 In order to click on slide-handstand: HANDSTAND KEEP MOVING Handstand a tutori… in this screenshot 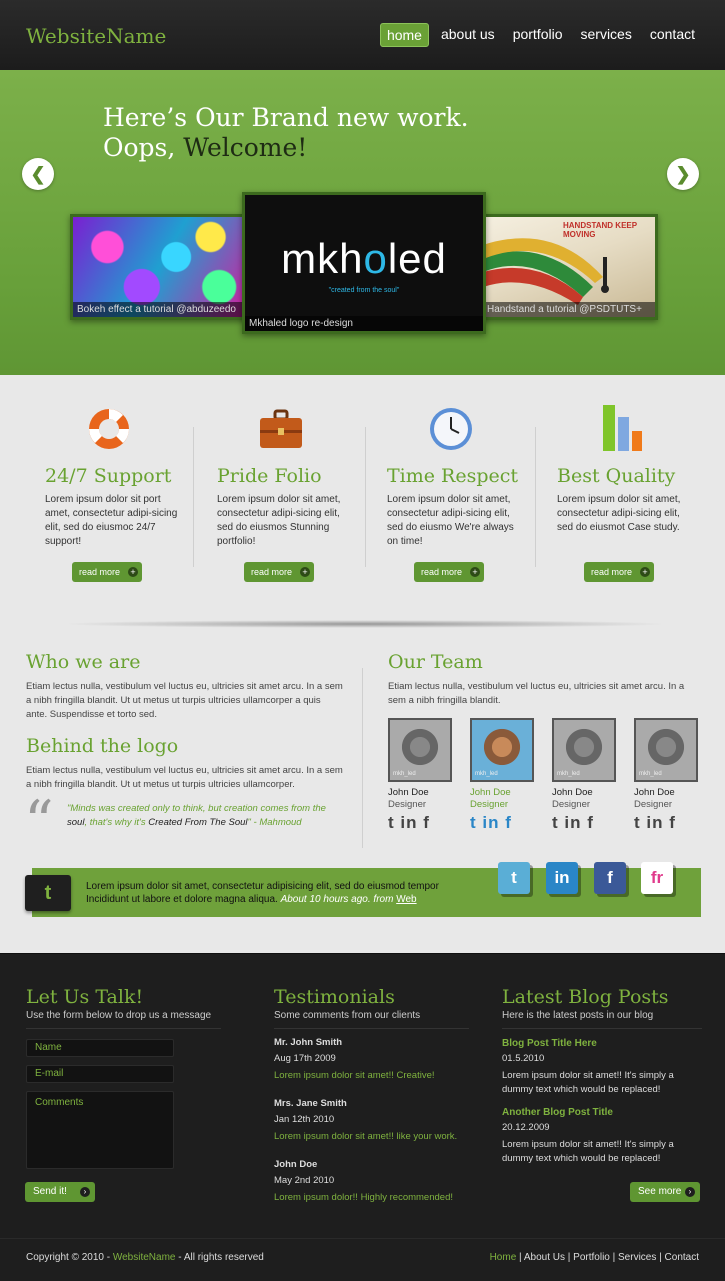, I will do `click(569, 267)`.